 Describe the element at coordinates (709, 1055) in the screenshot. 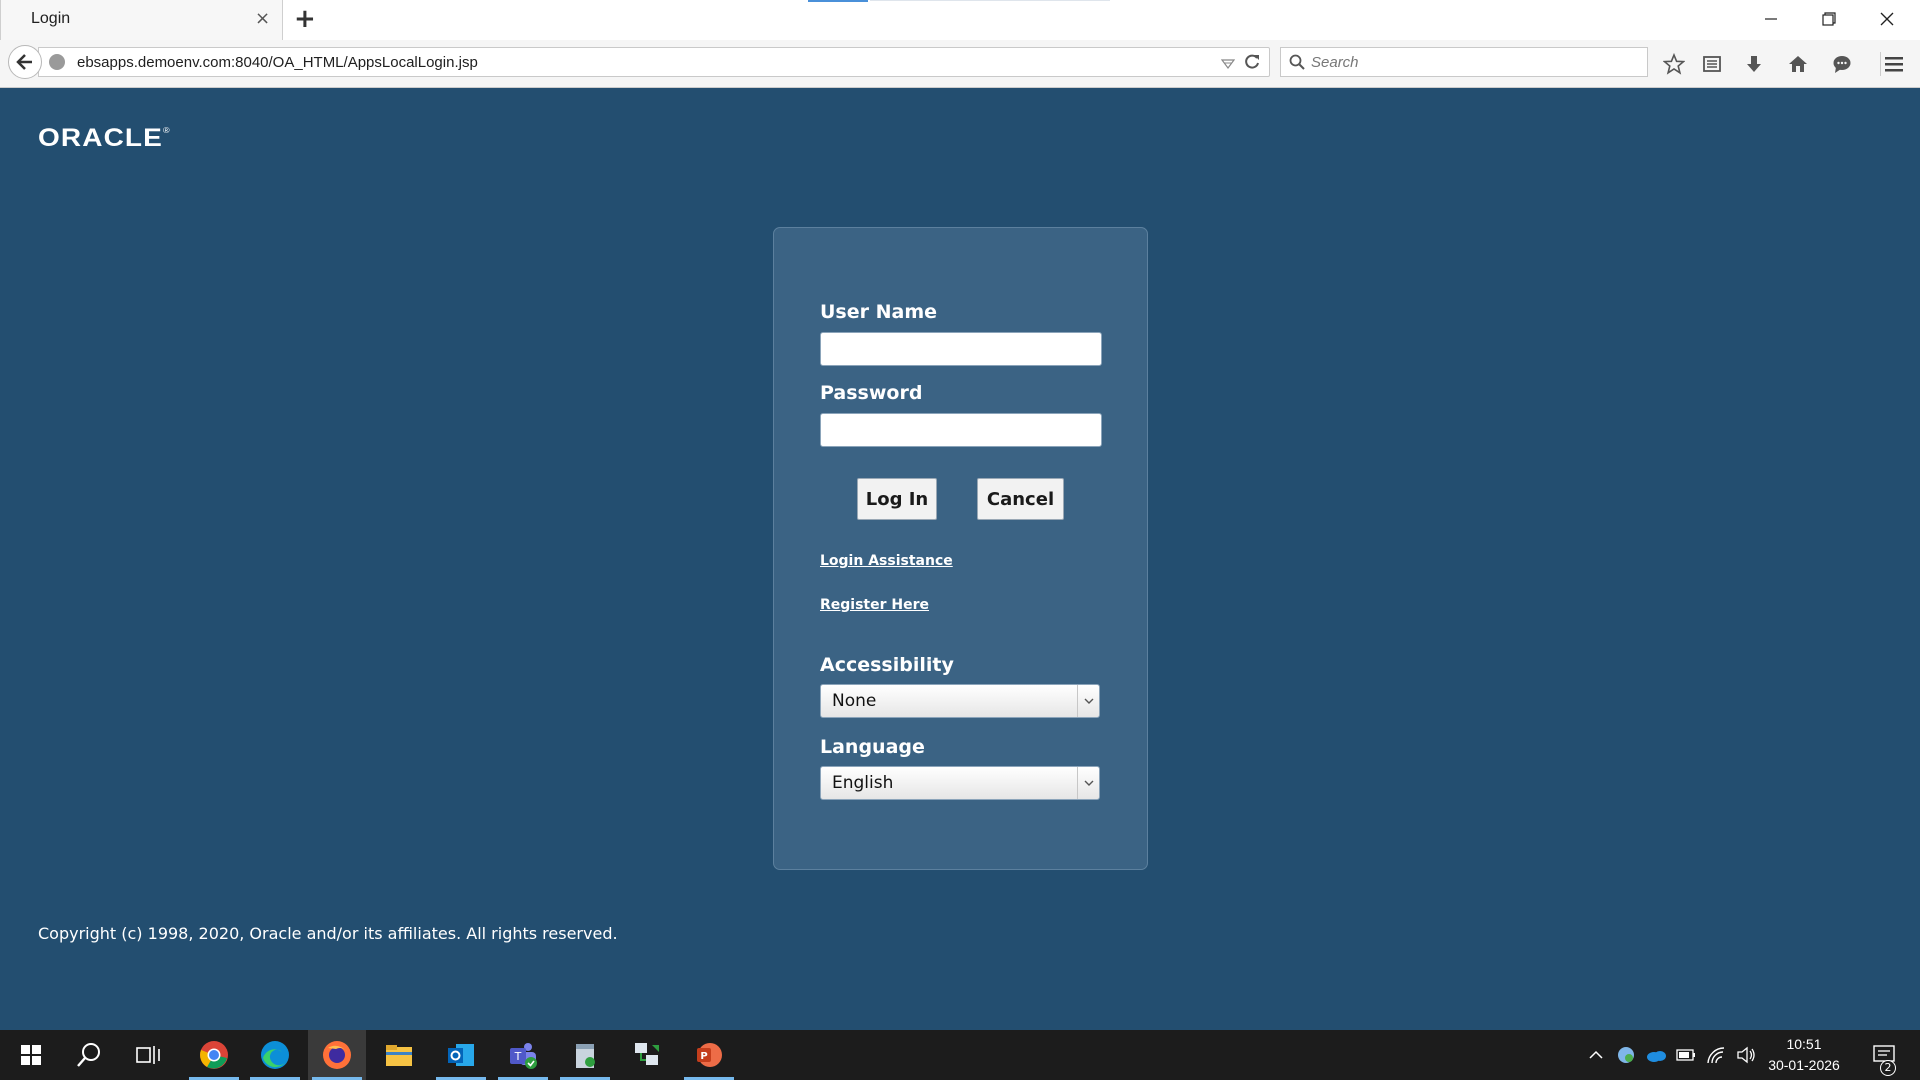

I see `powerpoint-icon: P` at that location.